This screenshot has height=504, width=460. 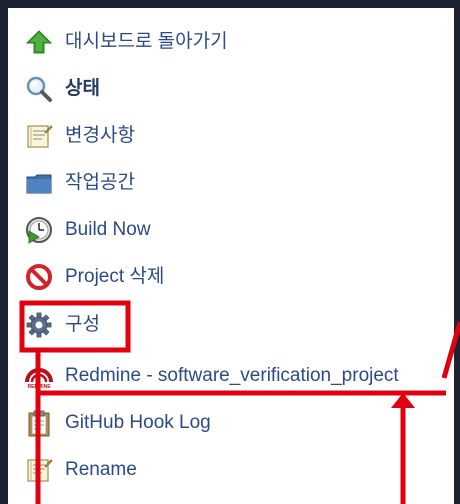 I want to click on sidebar-item-label: 상태, so click(x=82, y=89).